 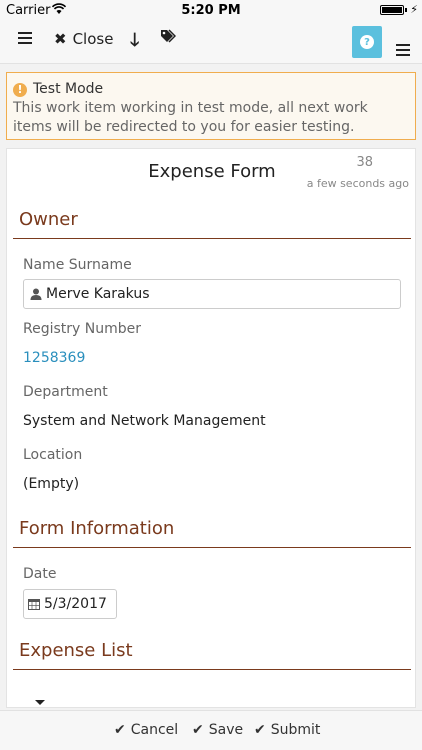 What do you see at coordinates (211, 42) in the screenshot?
I see `toolbar: ✖ Close 🡓 ?` at bounding box center [211, 42].